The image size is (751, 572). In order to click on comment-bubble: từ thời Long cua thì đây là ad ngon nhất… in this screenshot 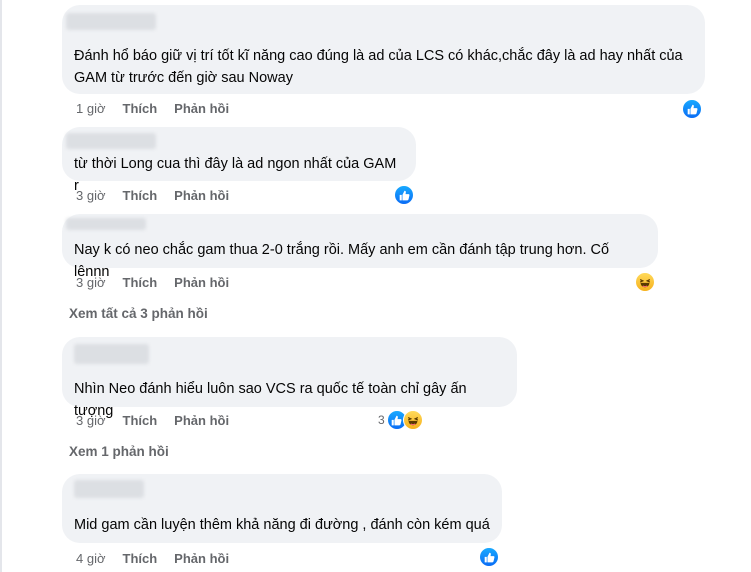, I will do `click(239, 160)`.